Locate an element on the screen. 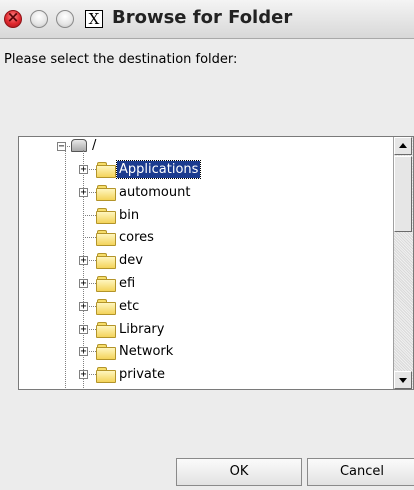 The width and height of the screenshot is (414, 490). minimize-window-button is located at coordinates (39, 19).